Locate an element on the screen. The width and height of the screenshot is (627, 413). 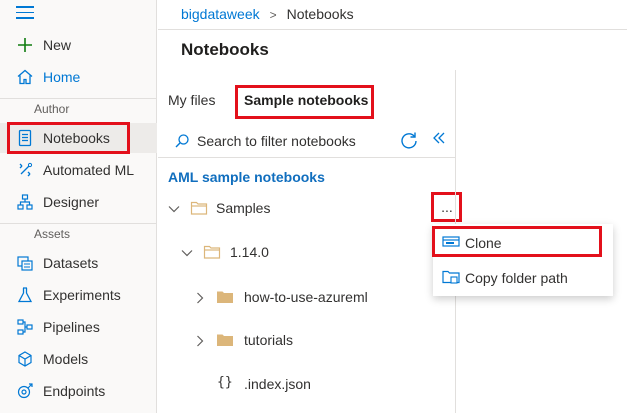
nav-item-automated-ml: Automated ML is located at coordinates (78, 170).